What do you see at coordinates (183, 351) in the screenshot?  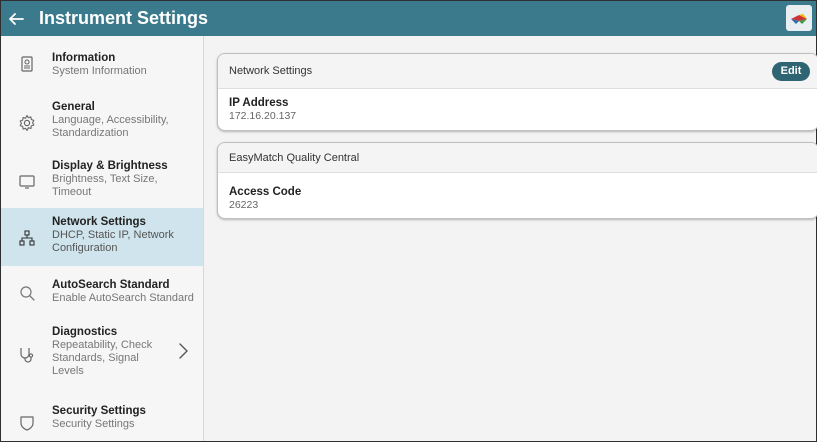 I see `chevron-right-icon` at bounding box center [183, 351].